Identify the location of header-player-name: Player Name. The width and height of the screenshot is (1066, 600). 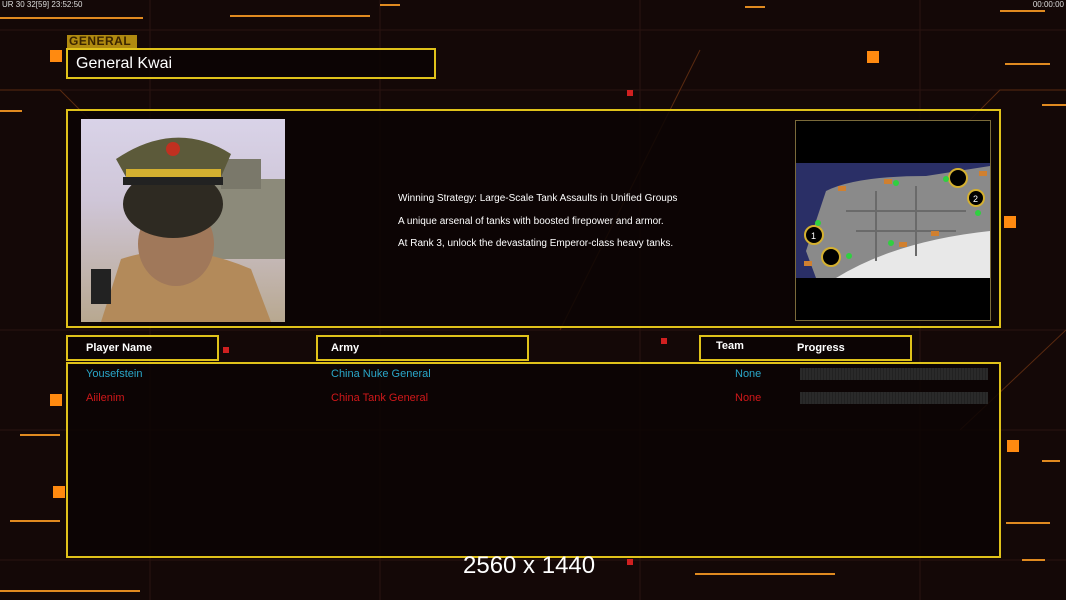
(142, 348).